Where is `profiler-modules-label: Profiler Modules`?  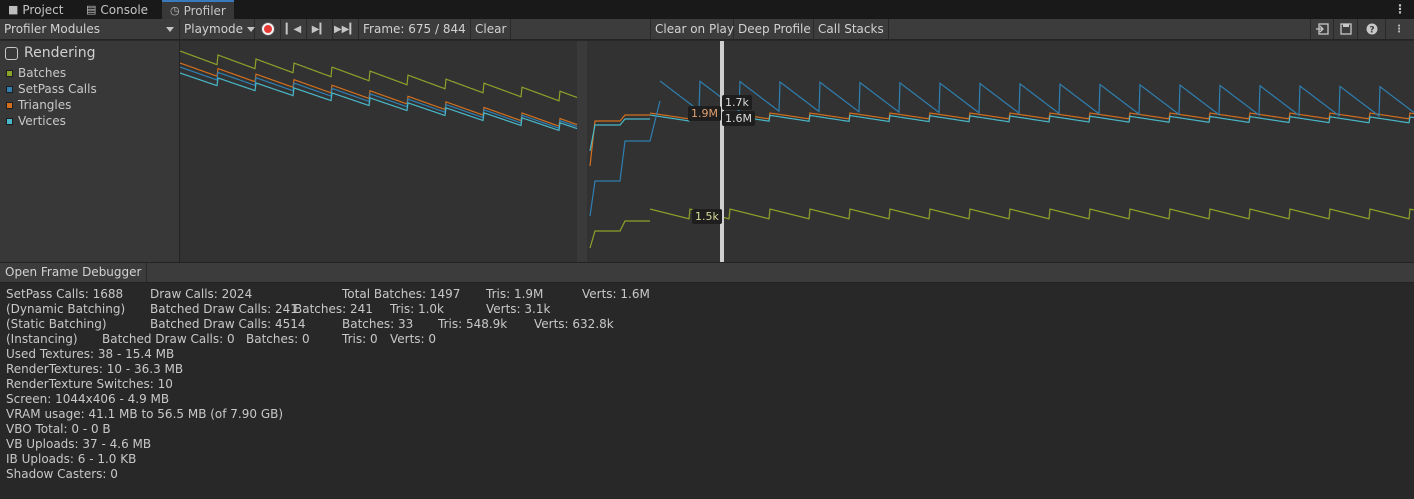 profiler-modules-label: Profiler Modules is located at coordinates (52, 29).